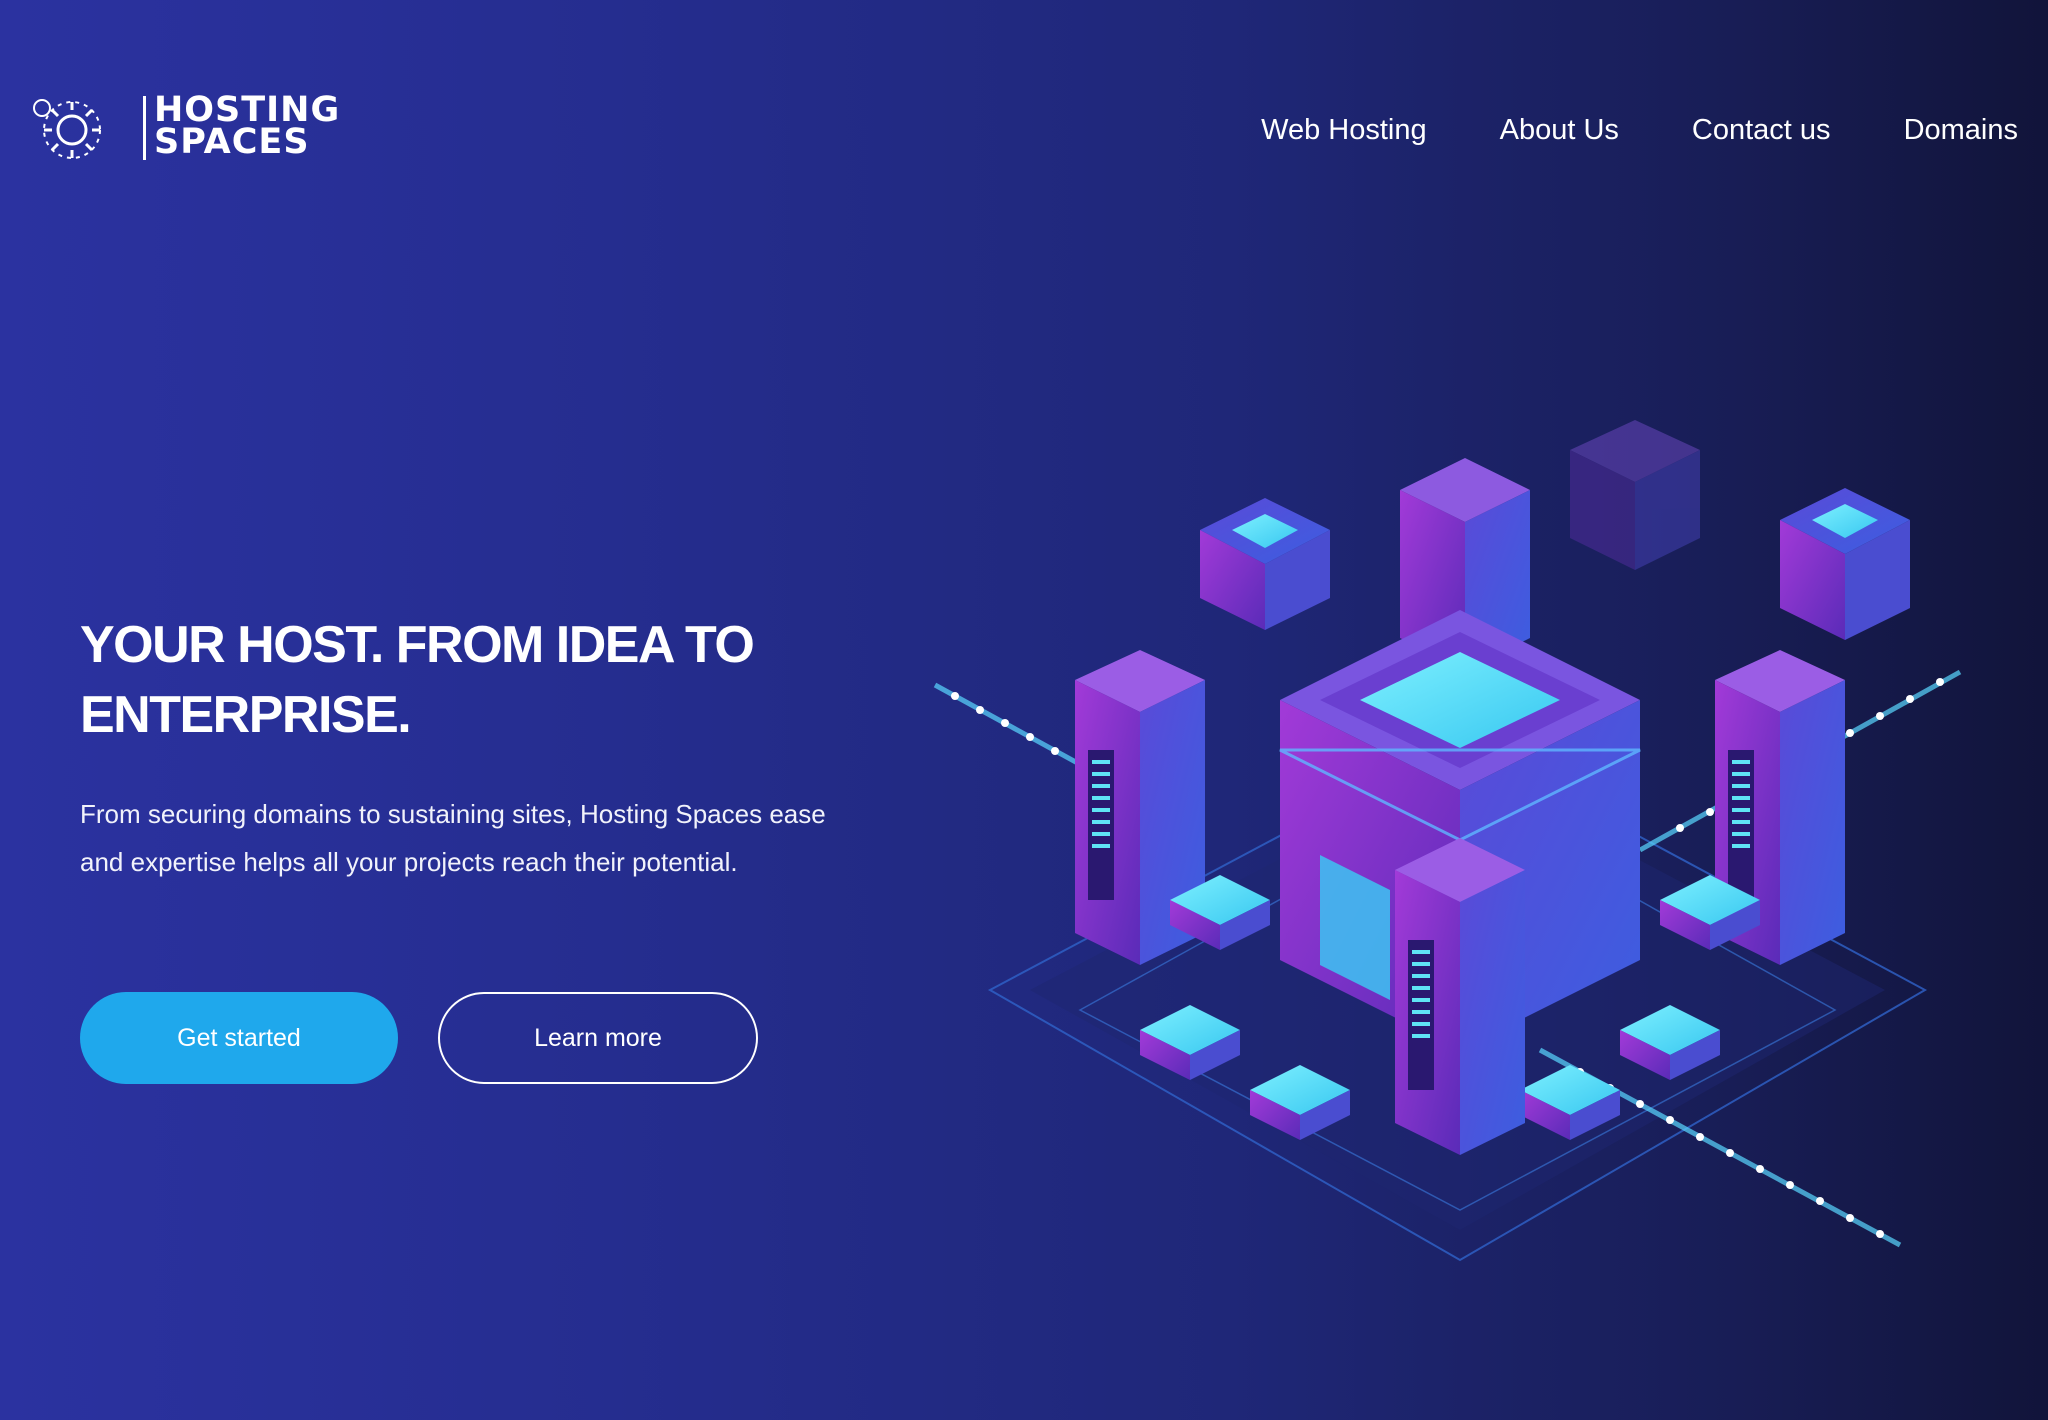 This screenshot has width=2048, height=1420. I want to click on back-servers, so click(1635, 495).